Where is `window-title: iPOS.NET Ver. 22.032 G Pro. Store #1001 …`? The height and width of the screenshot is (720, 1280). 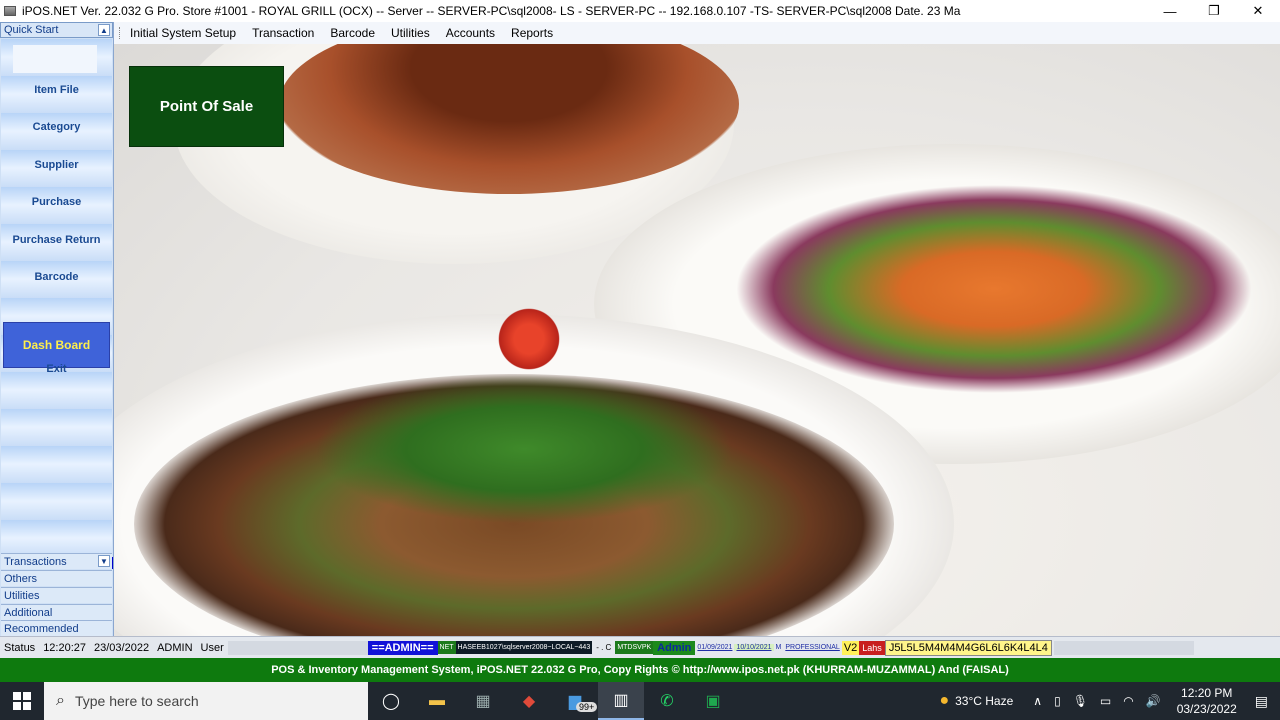 window-title: iPOS.NET Ver. 22.032 G Pro. Store #1001 … is located at coordinates (491, 11).